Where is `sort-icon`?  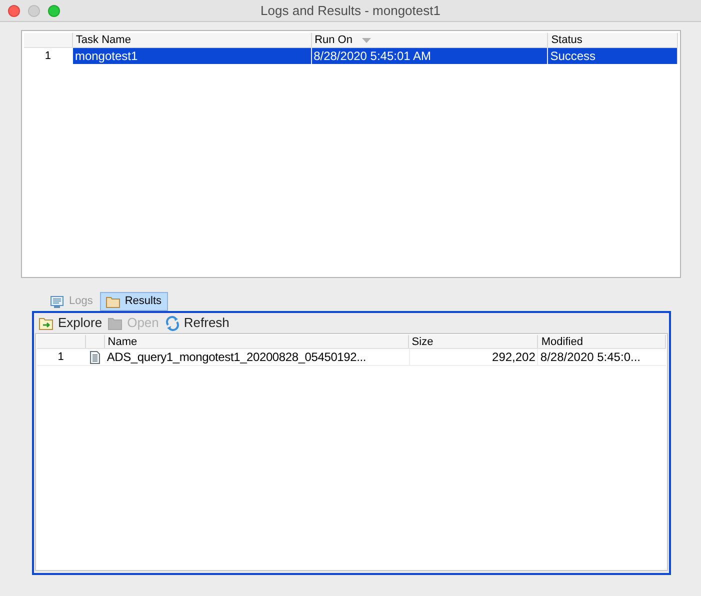 sort-icon is located at coordinates (367, 40).